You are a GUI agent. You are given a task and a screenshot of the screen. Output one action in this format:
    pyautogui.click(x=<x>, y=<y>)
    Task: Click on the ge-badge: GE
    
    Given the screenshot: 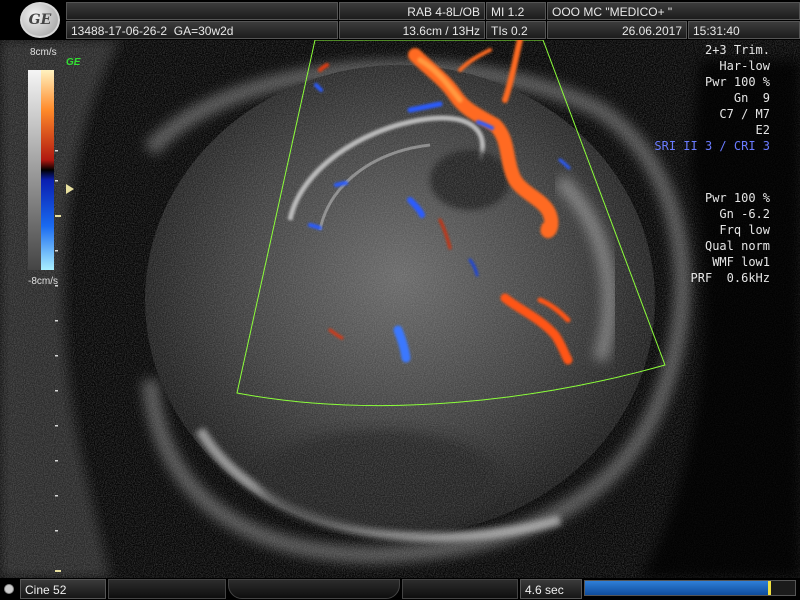 What is the action you would take?
    pyautogui.click(x=73, y=62)
    